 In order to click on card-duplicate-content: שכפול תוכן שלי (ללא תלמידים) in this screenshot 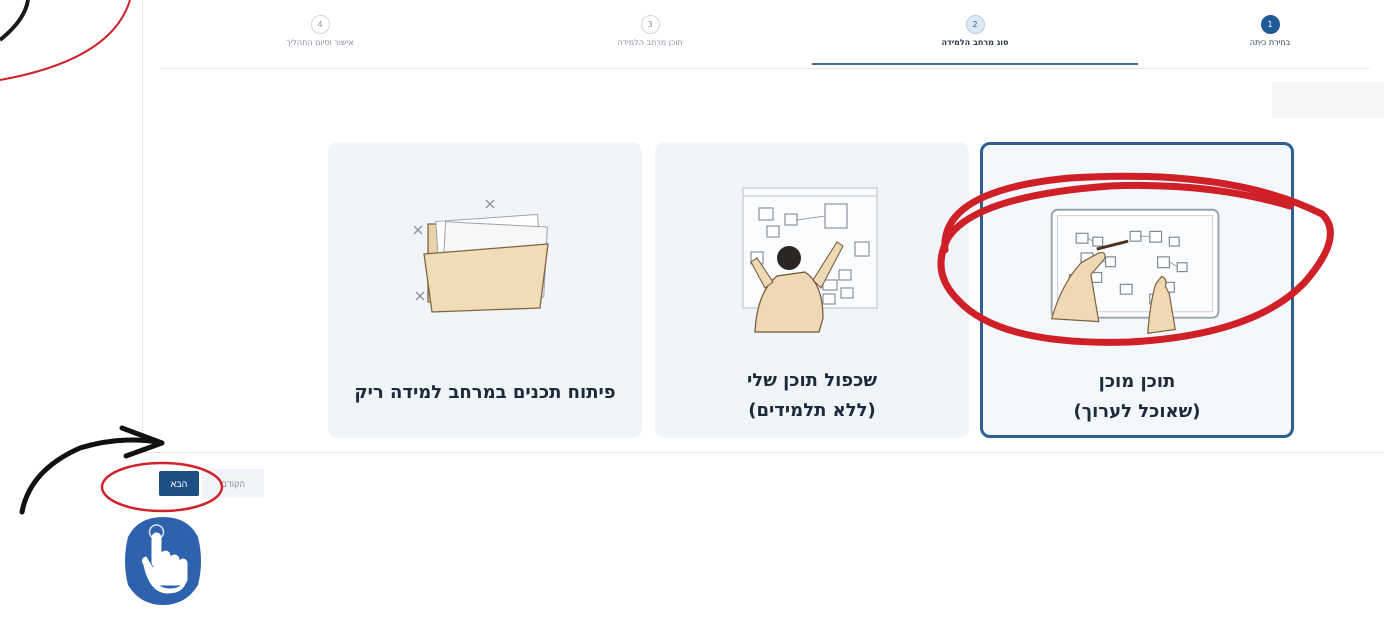, I will do `click(812, 290)`.